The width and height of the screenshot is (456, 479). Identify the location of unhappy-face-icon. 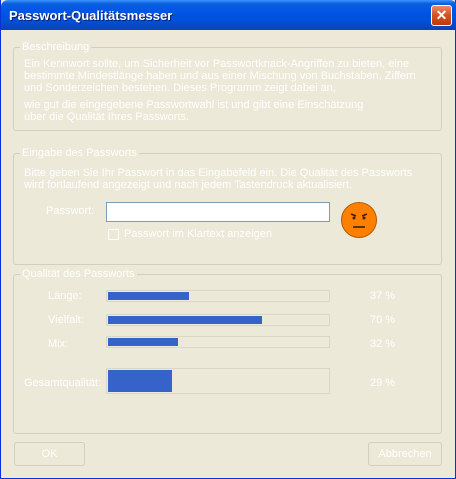
(359, 220).